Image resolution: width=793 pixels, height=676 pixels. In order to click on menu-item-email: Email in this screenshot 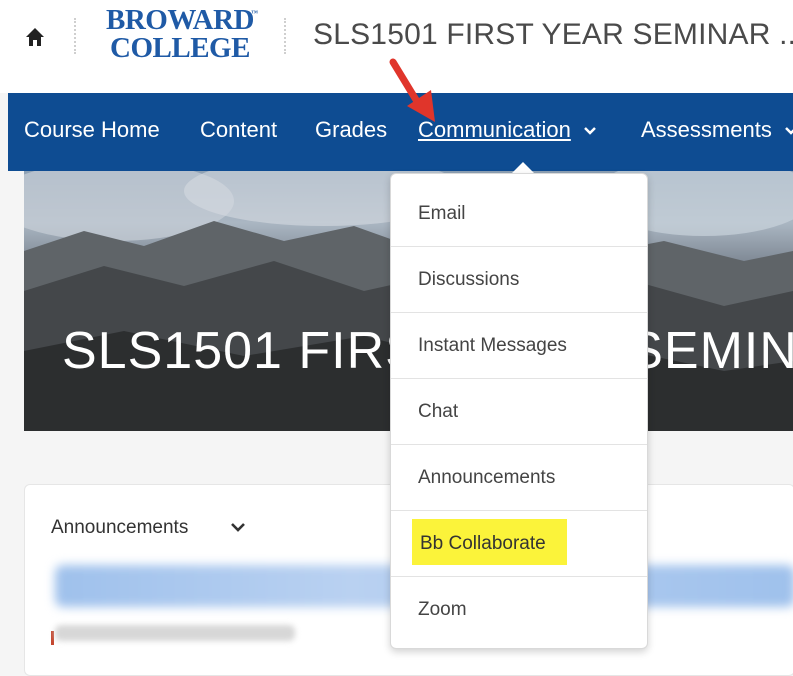, I will do `click(519, 214)`.